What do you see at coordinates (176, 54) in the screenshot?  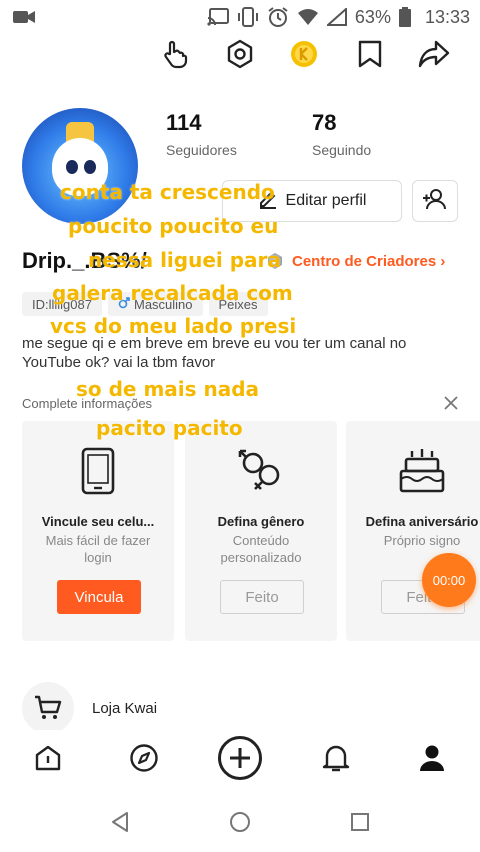 I see `hand-pointer-icon` at bounding box center [176, 54].